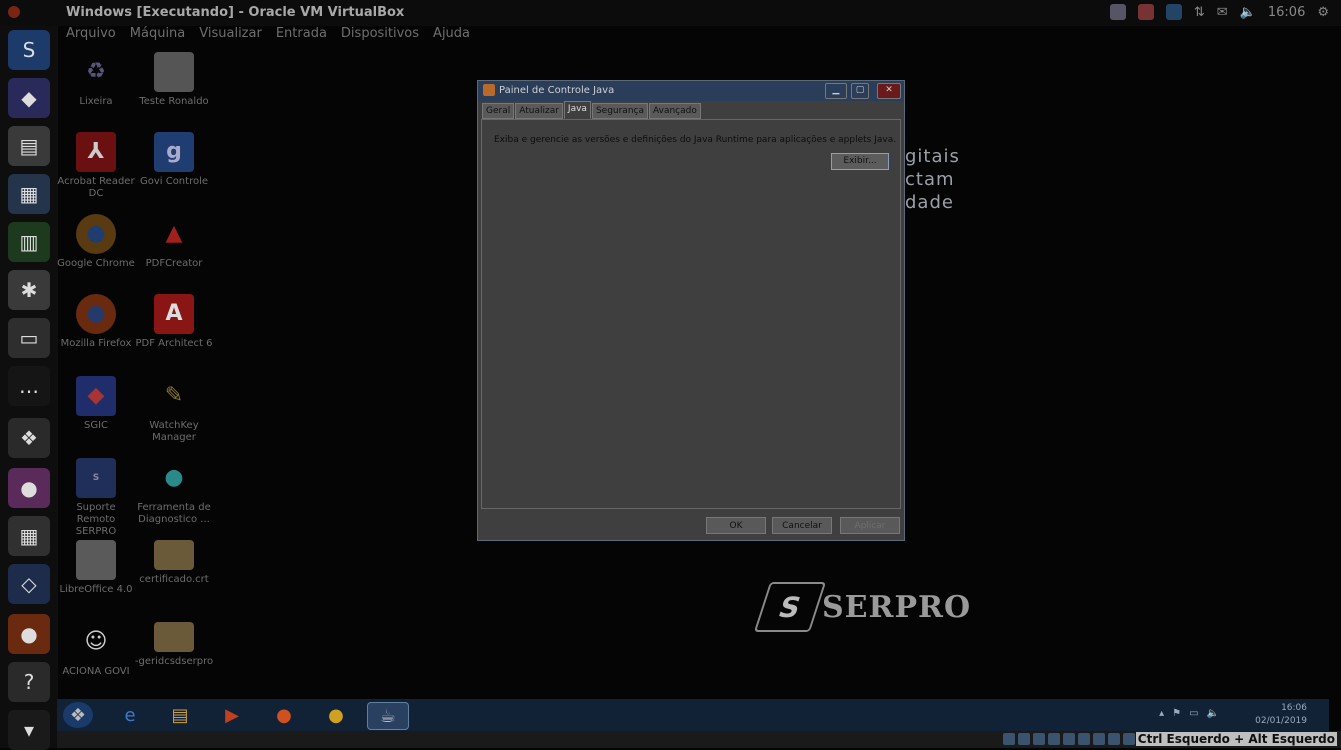 This screenshot has height=750, width=1341. I want to click on dialog-title: Painel de Controle Java, so click(557, 90).